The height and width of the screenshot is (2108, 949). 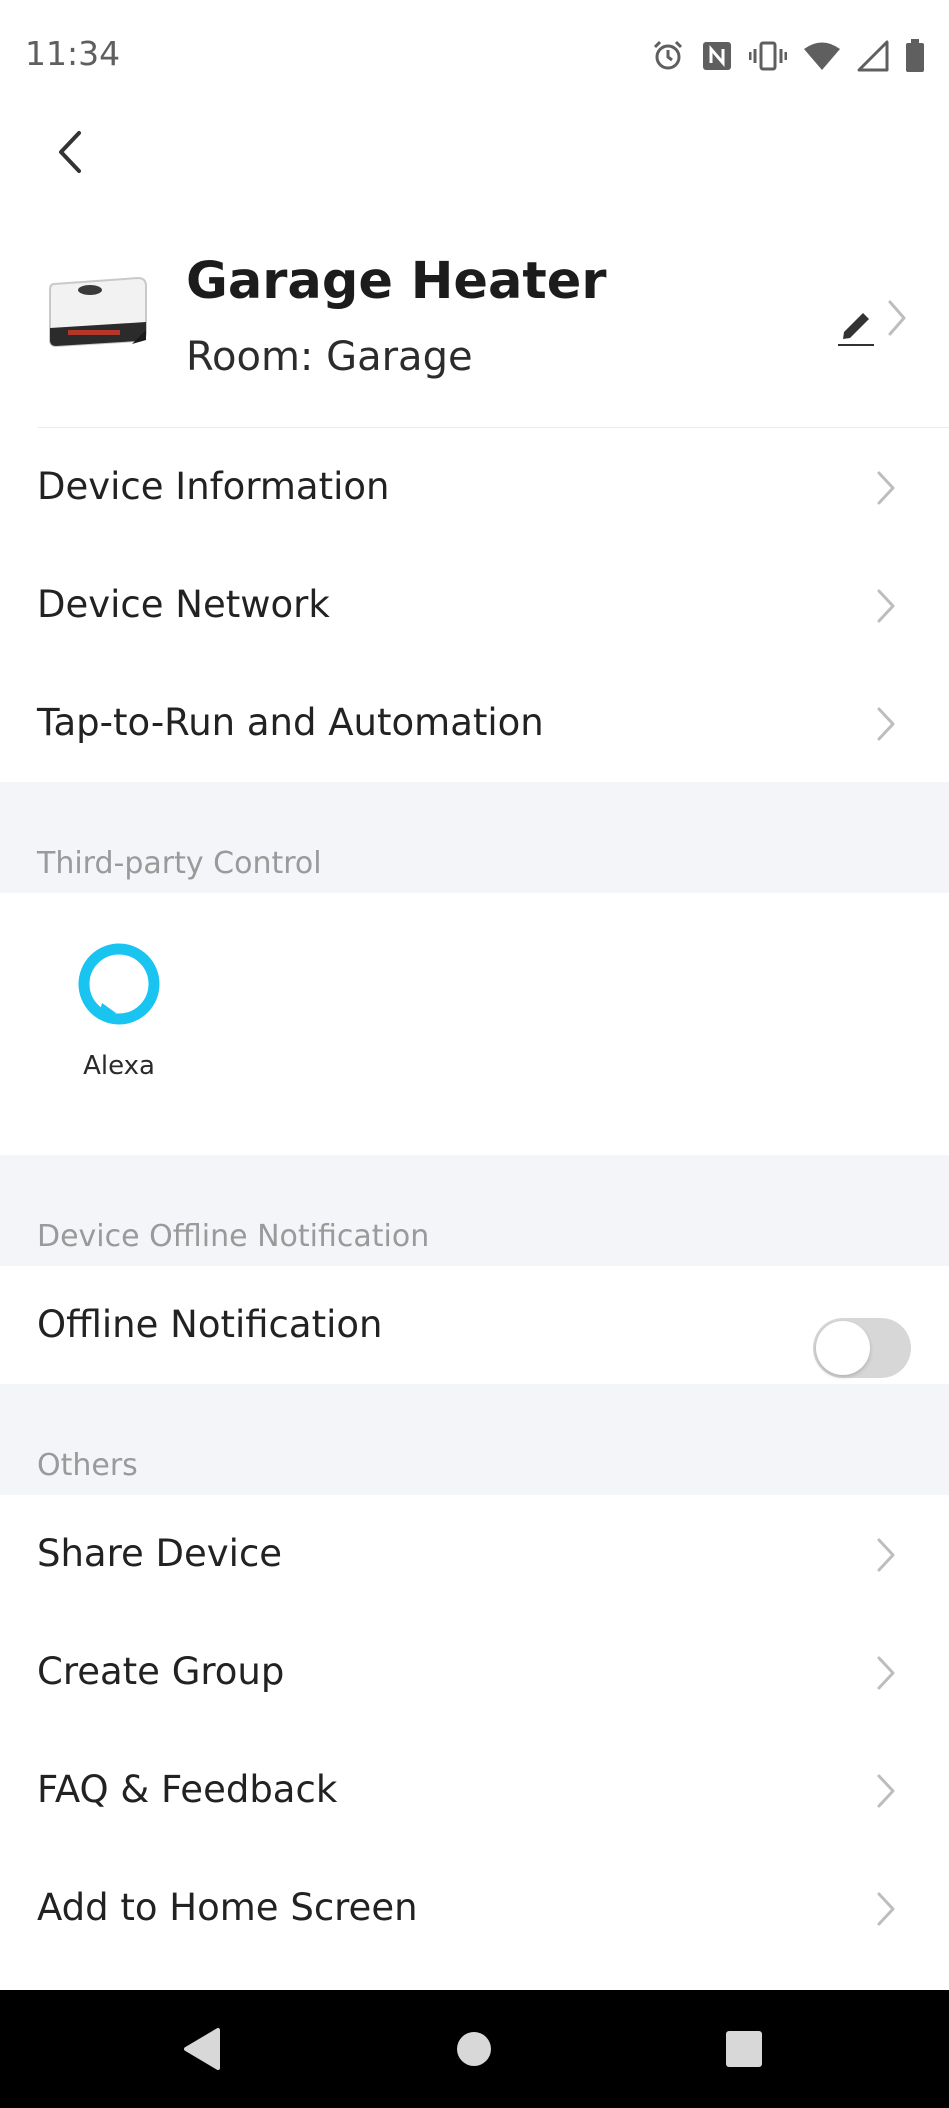 I want to click on edit-name-button, so click(x=856, y=324).